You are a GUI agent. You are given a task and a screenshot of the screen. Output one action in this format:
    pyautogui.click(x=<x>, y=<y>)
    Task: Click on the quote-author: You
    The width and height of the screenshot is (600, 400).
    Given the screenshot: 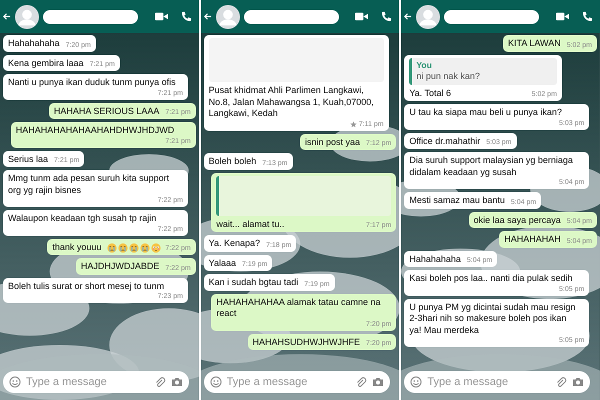 What is the action you would take?
    pyautogui.click(x=424, y=65)
    